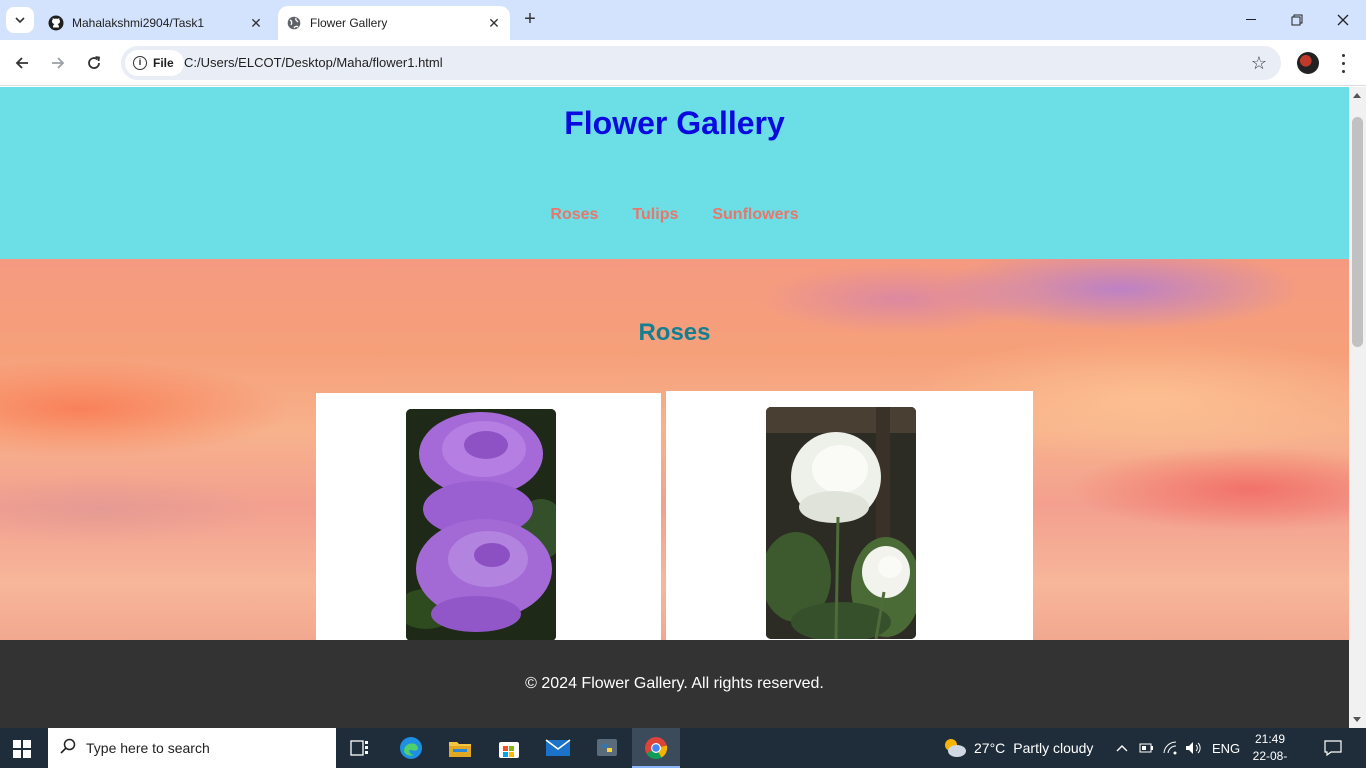 This screenshot has height=782, width=1366. What do you see at coordinates (460, 748) in the screenshot?
I see `file-explorer-icon` at bounding box center [460, 748].